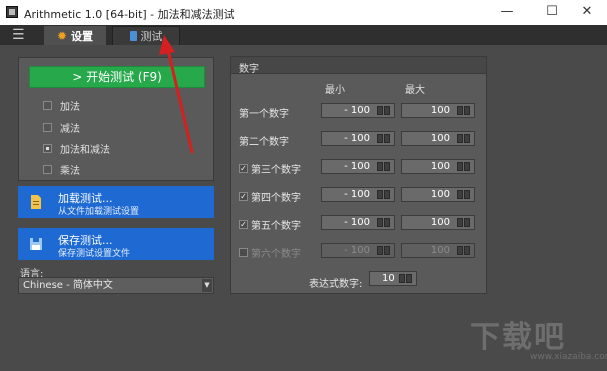 This screenshot has height=371, width=607. Describe the element at coordinates (568, 357) in the screenshot. I see `watermark-url: www.xiazaiba.com` at that location.